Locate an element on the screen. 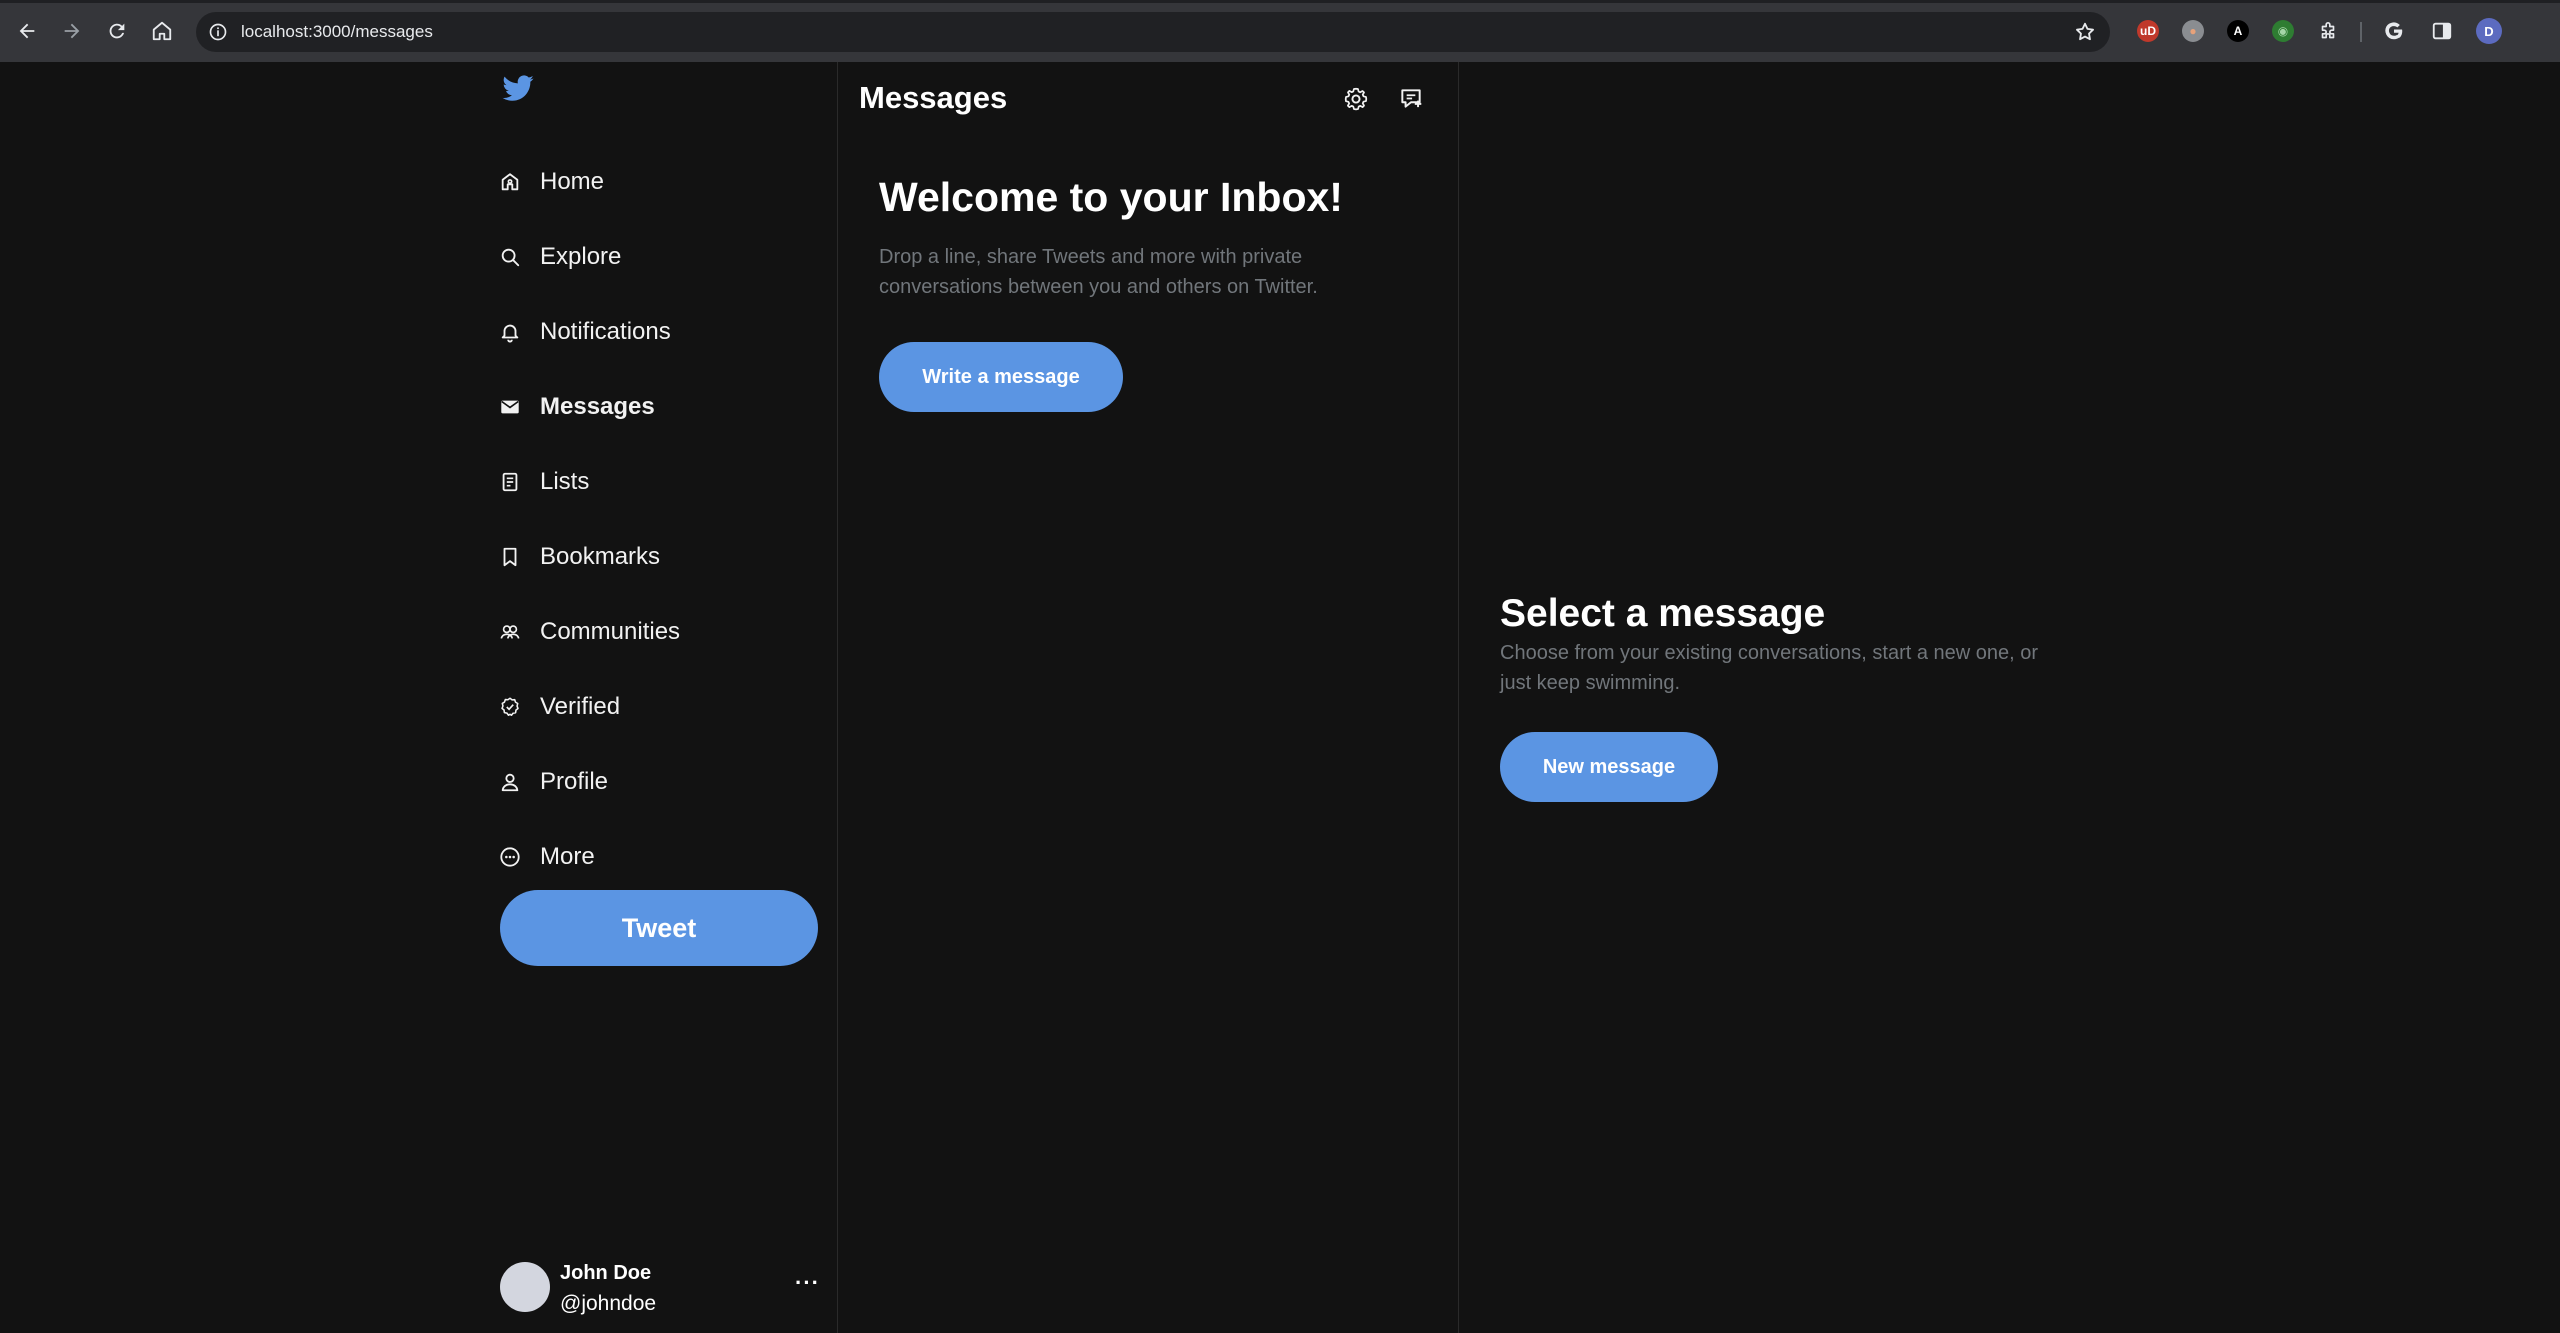  sidebar-item-label: More is located at coordinates (567, 856).